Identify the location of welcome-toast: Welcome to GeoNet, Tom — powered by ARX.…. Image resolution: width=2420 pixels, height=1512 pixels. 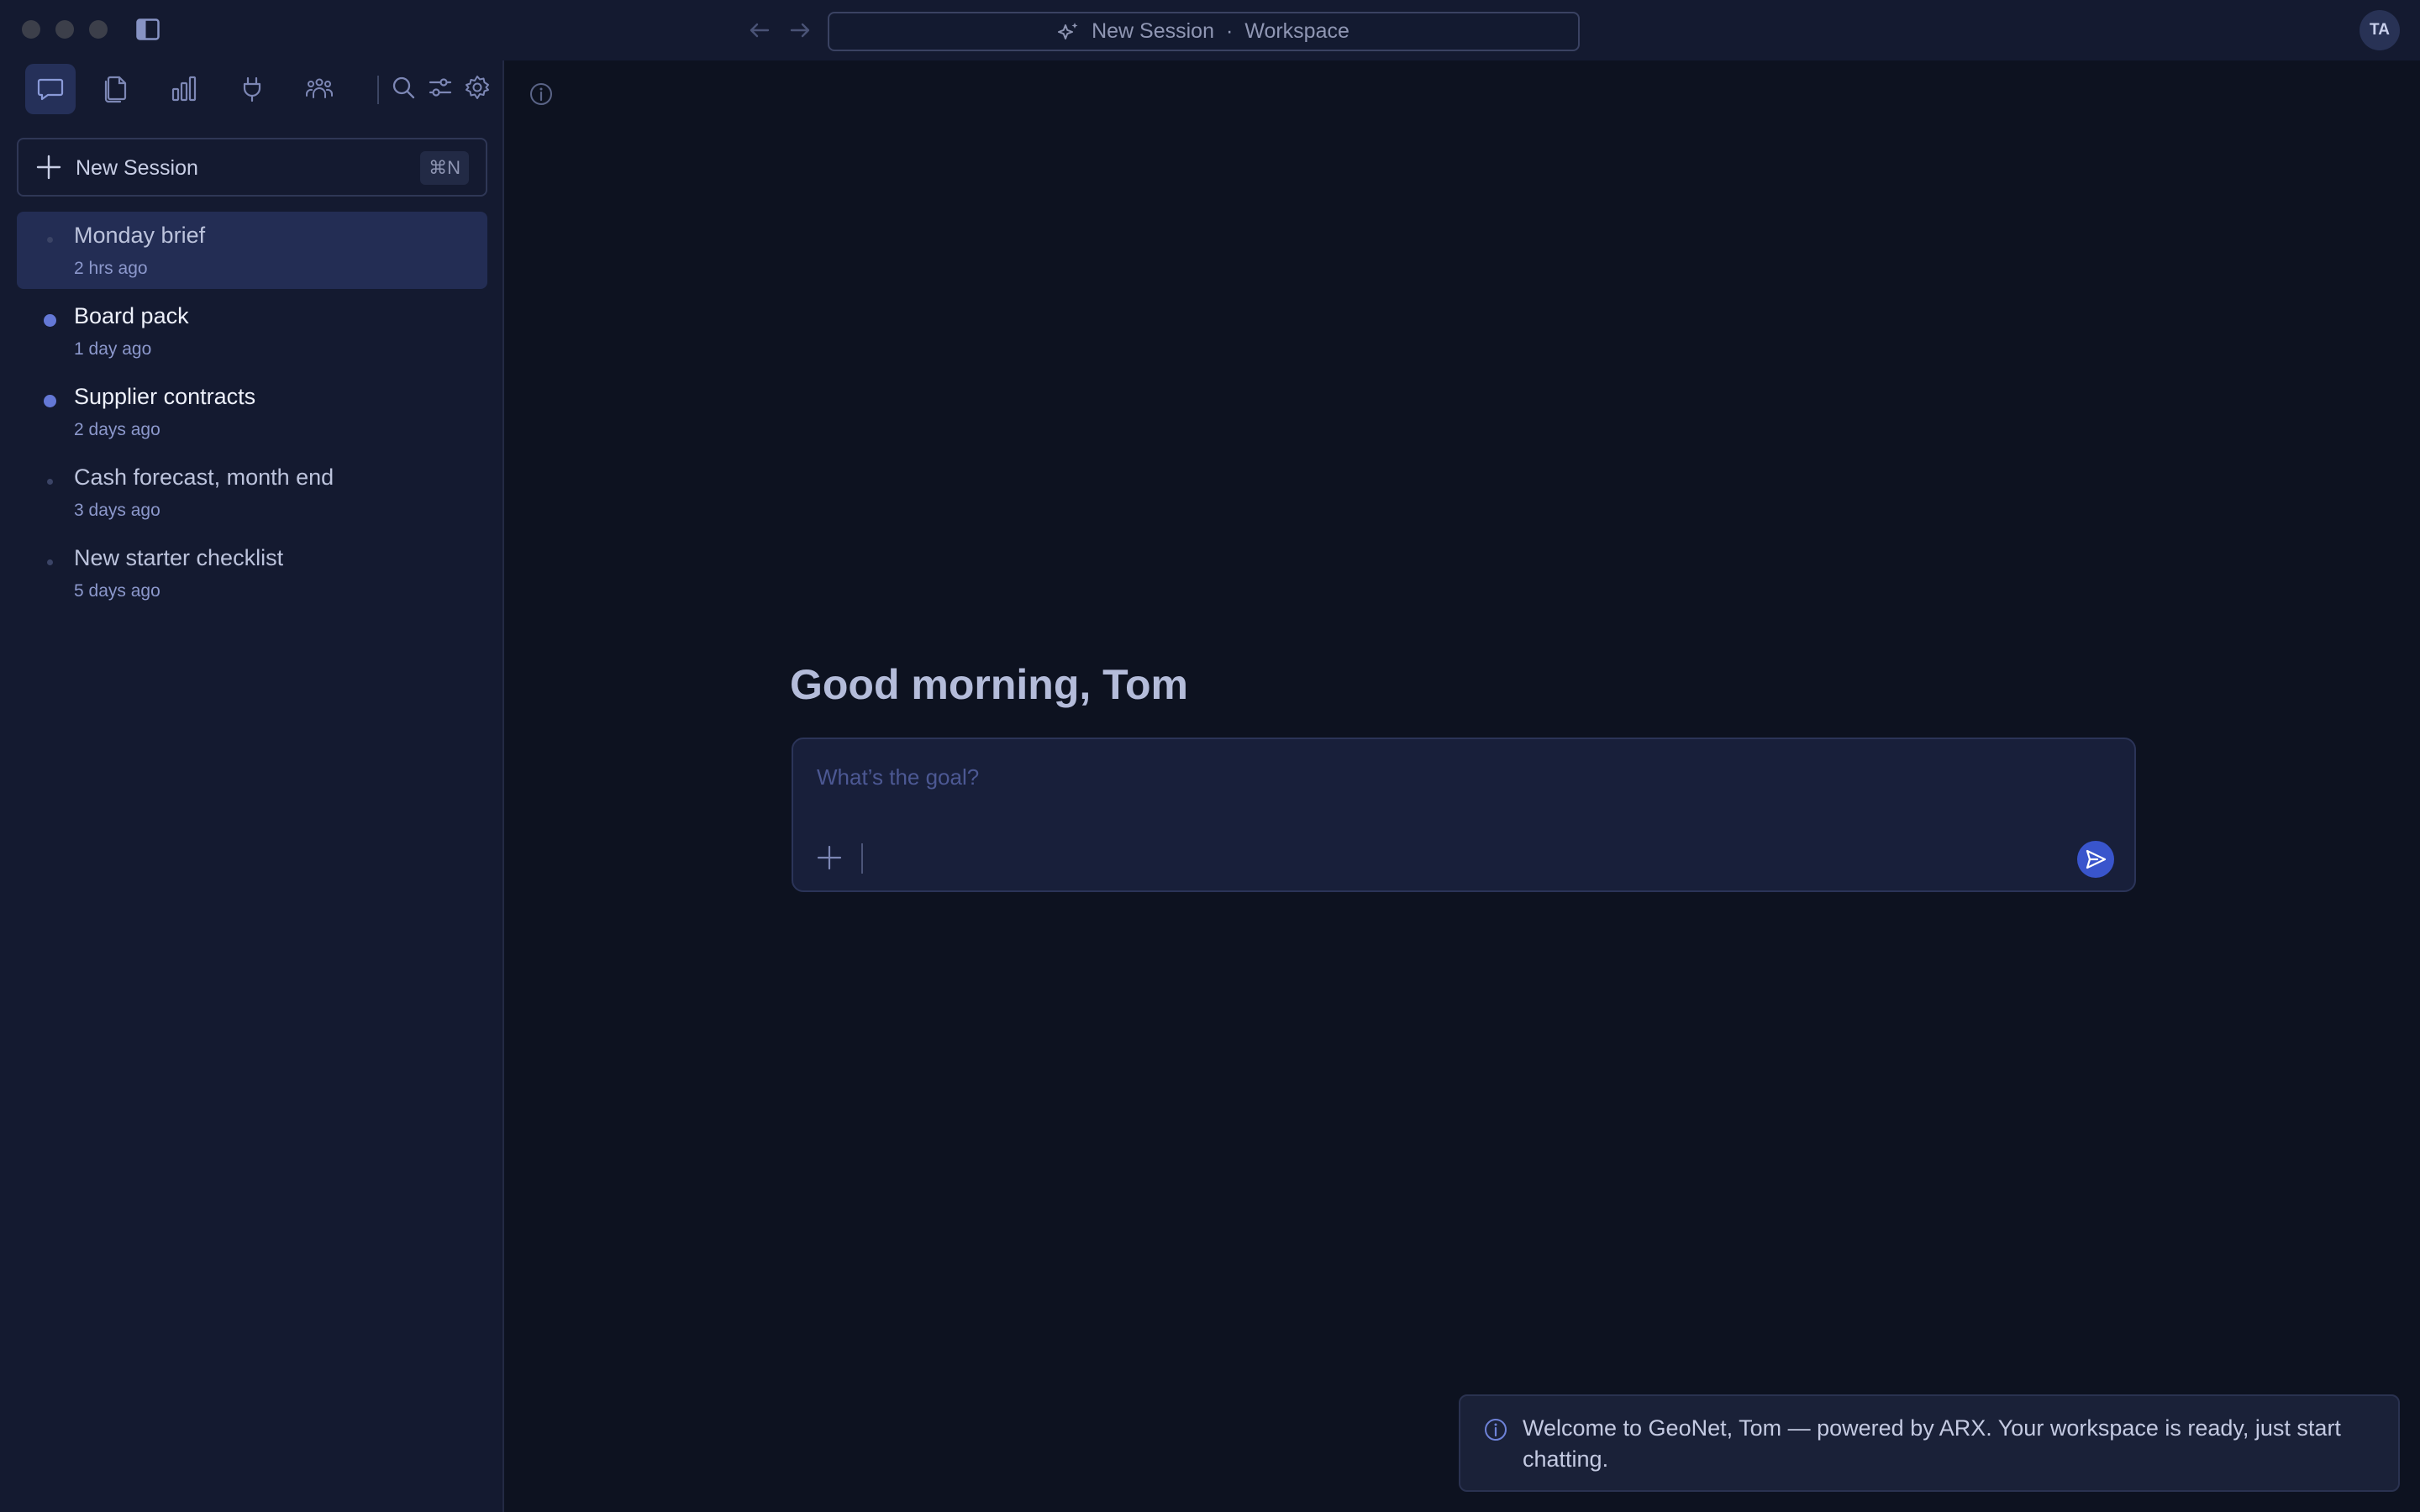
(1929, 1443).